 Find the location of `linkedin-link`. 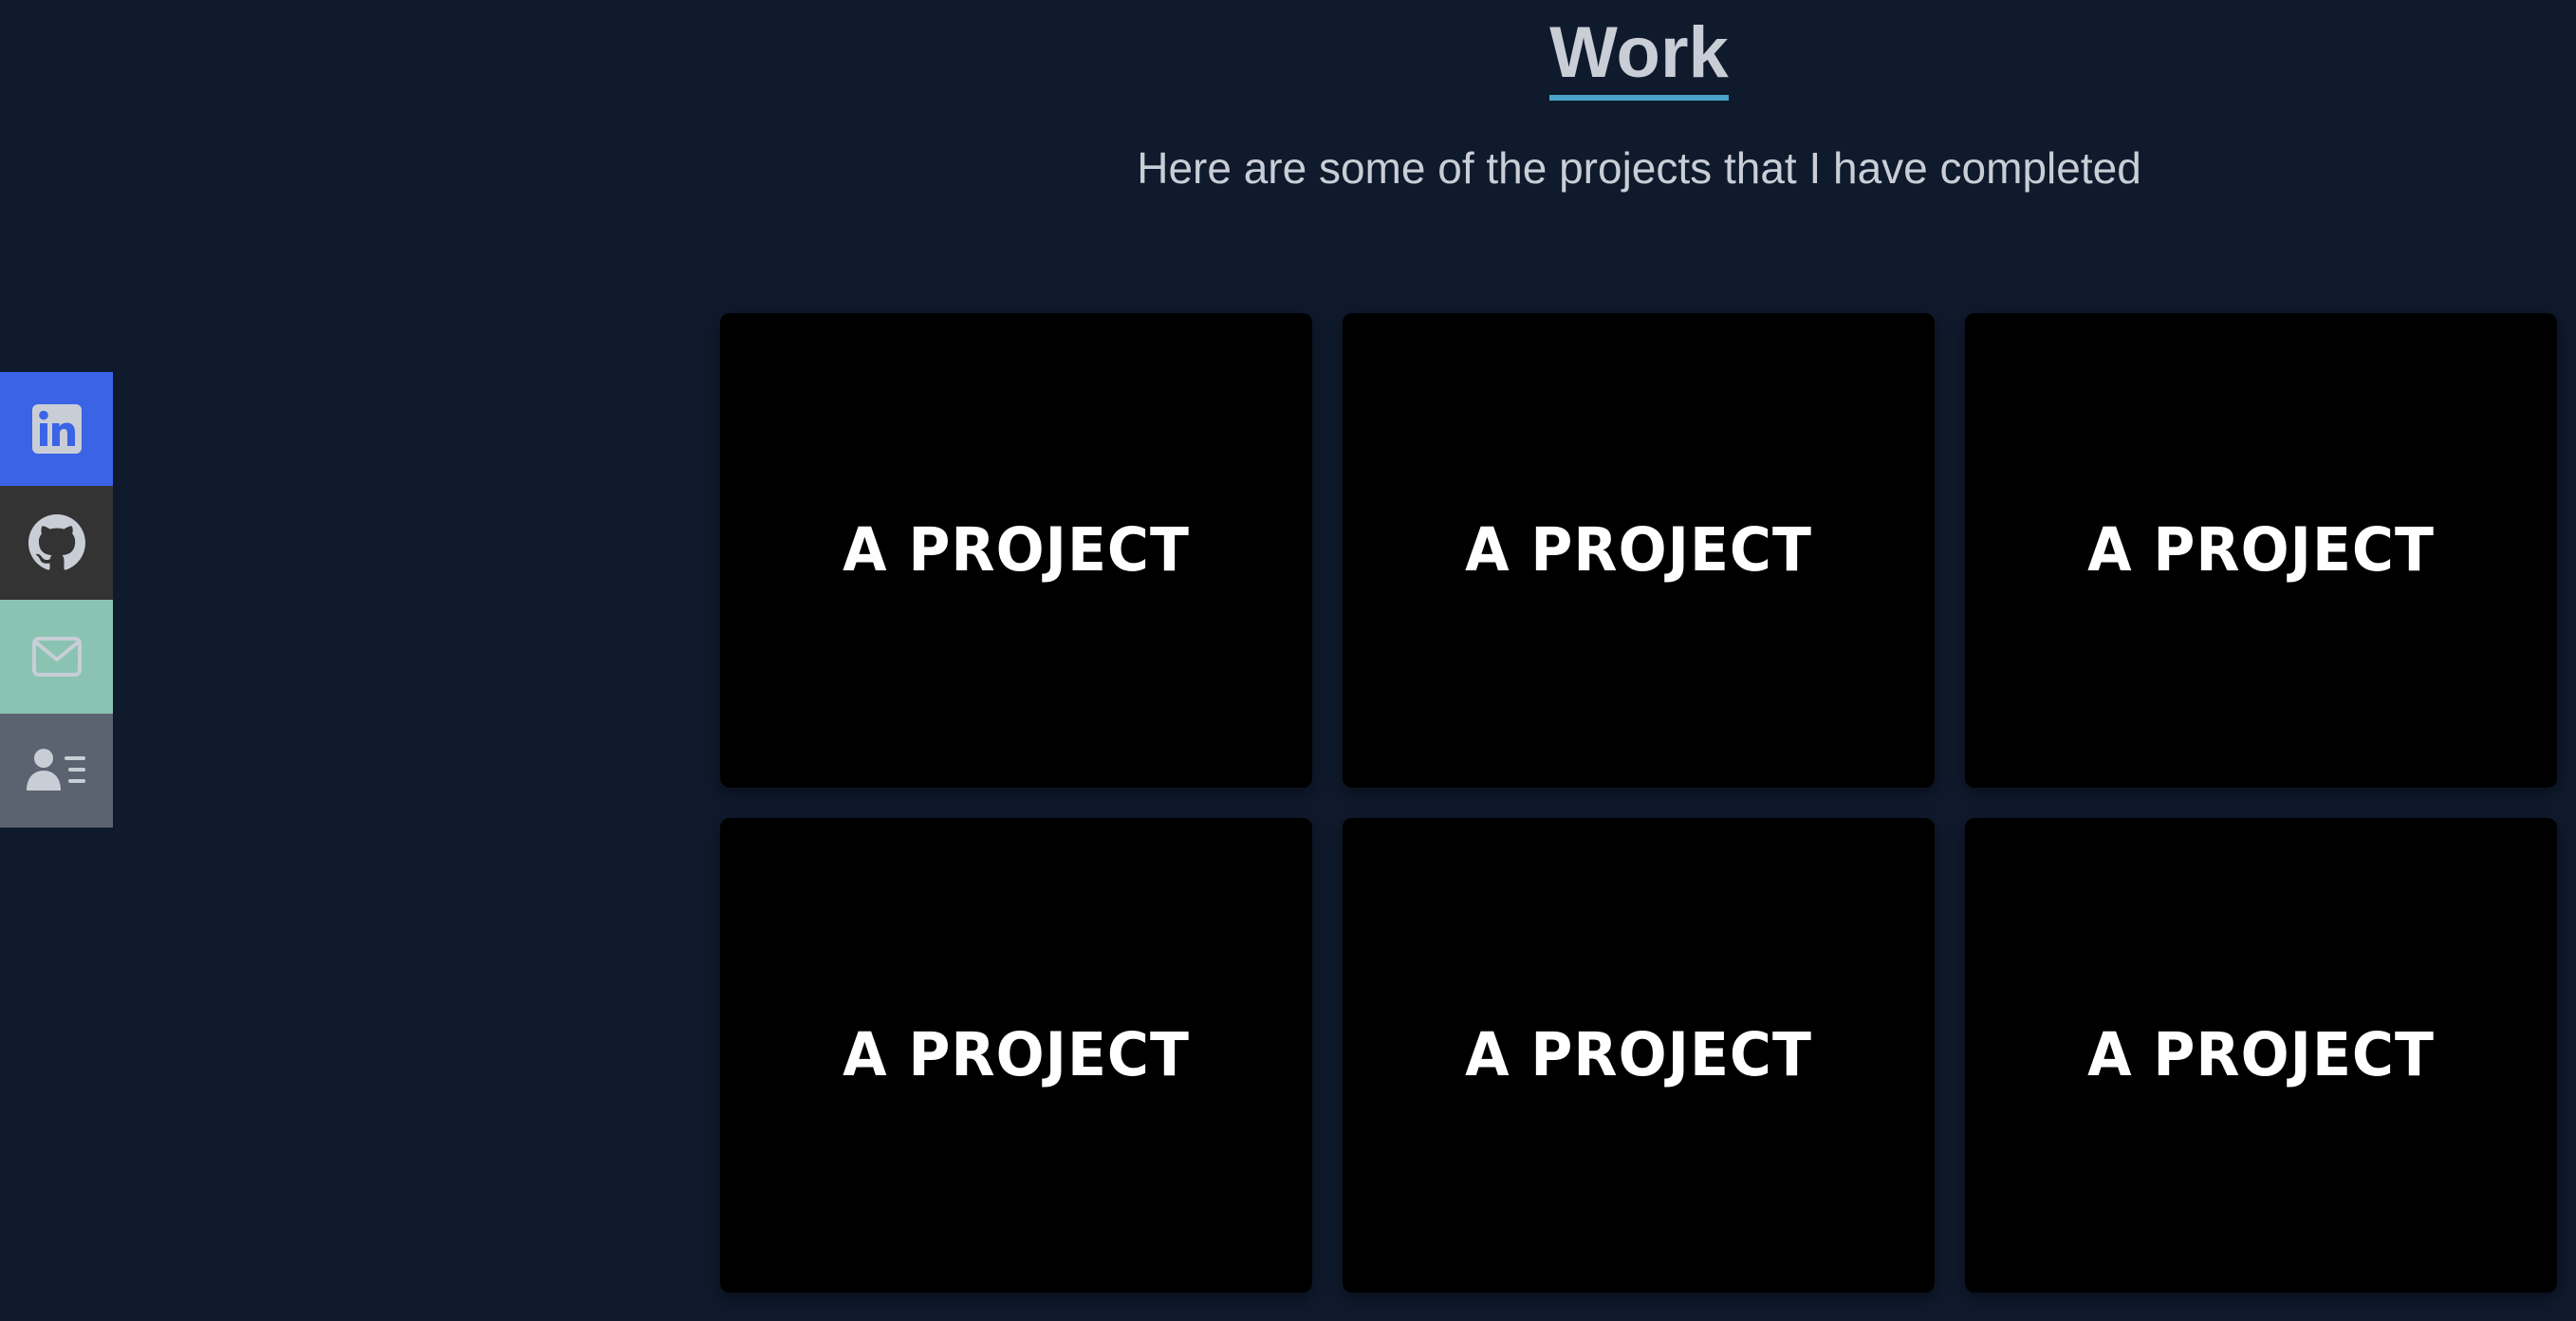

linkedin-link is located at coordinates (56, 429).